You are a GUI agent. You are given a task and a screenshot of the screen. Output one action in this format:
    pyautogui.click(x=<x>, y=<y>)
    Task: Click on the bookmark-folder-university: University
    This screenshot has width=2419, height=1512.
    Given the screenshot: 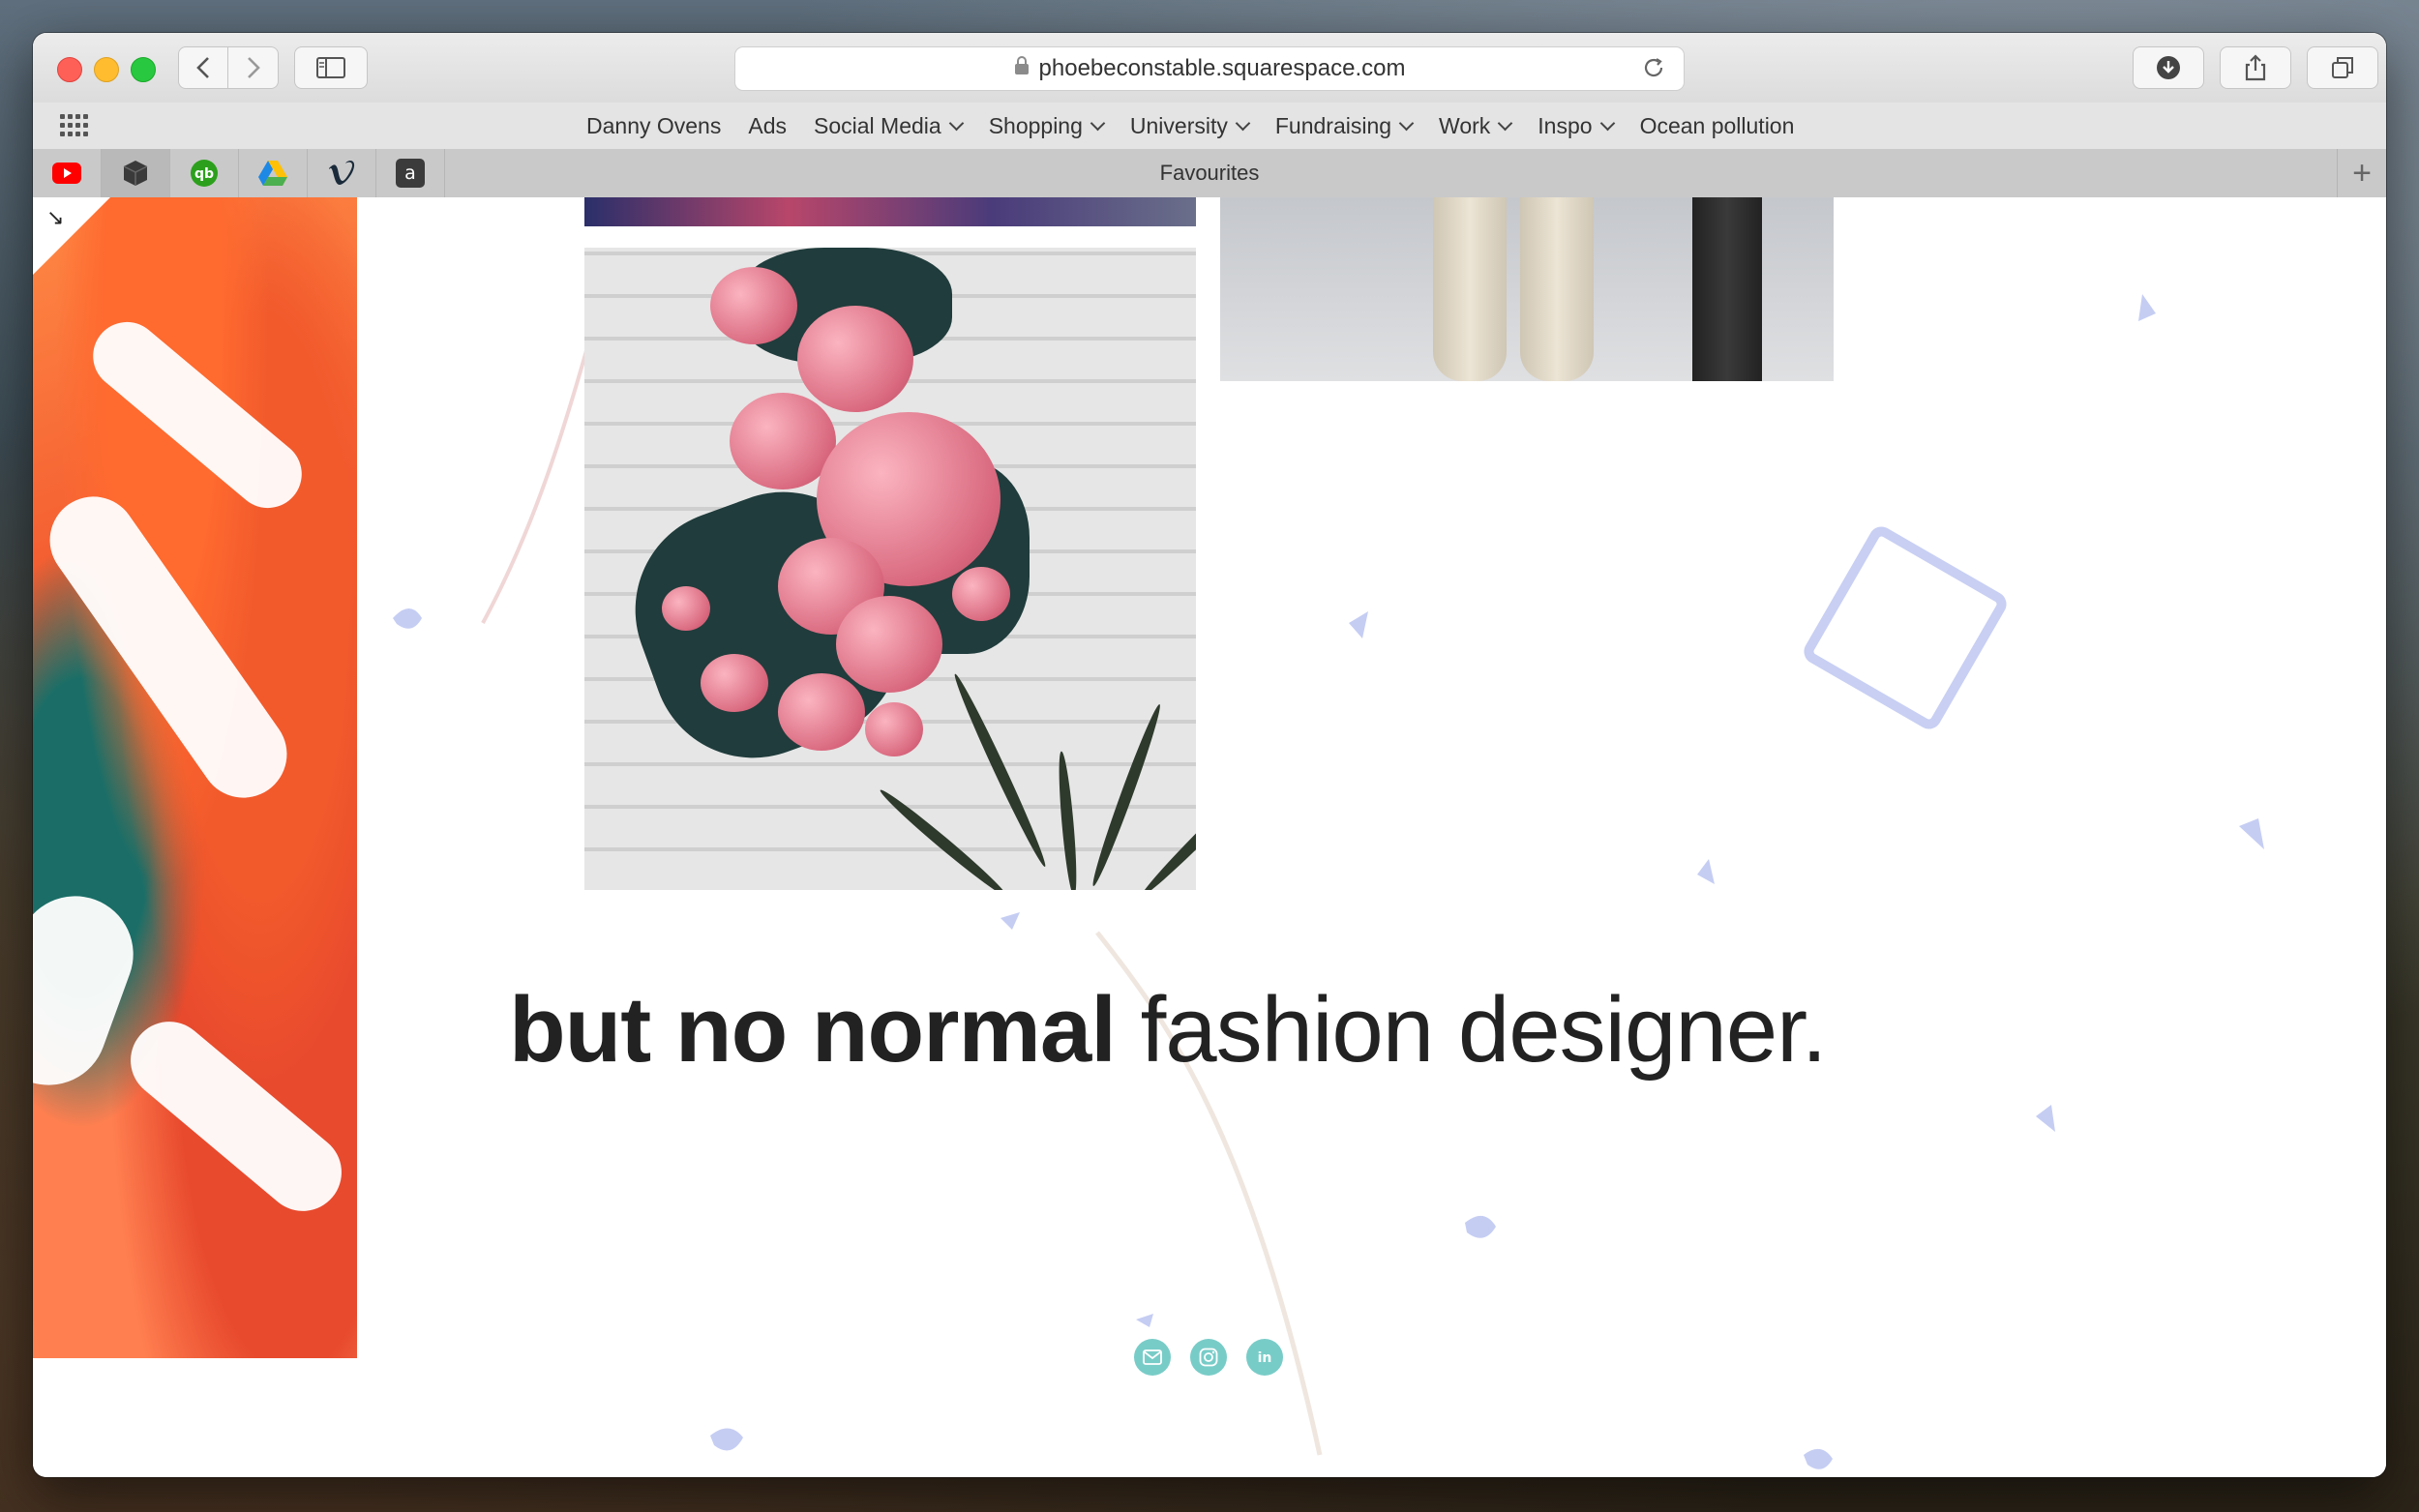 What is the action you would take?
    pyautogui.click(x=1191, y=126)
    